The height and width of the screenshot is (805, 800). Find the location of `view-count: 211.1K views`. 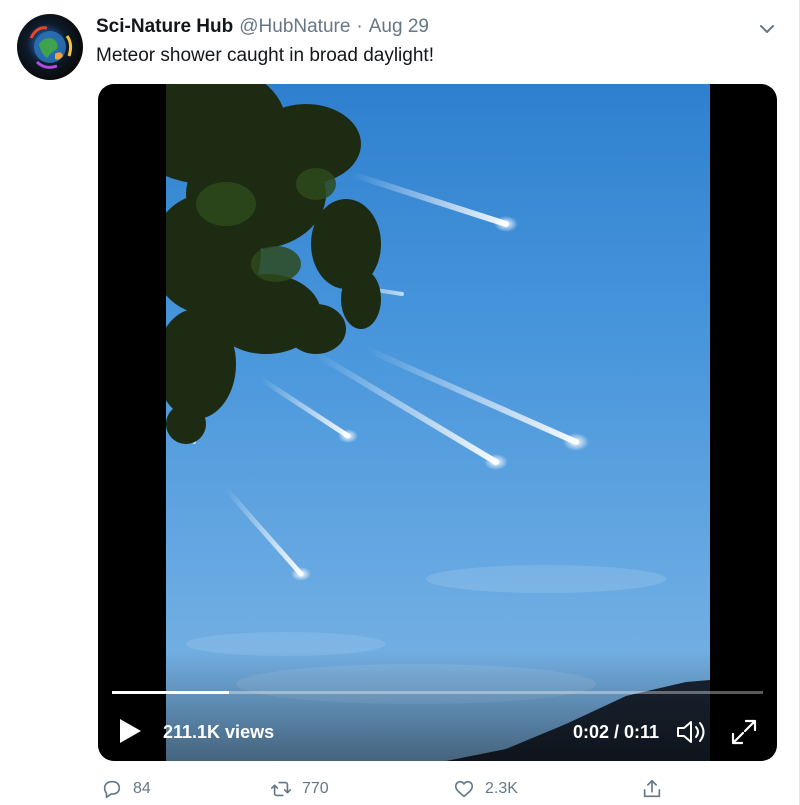

view-count: 211.1K views is located at coordinates (219, 732).